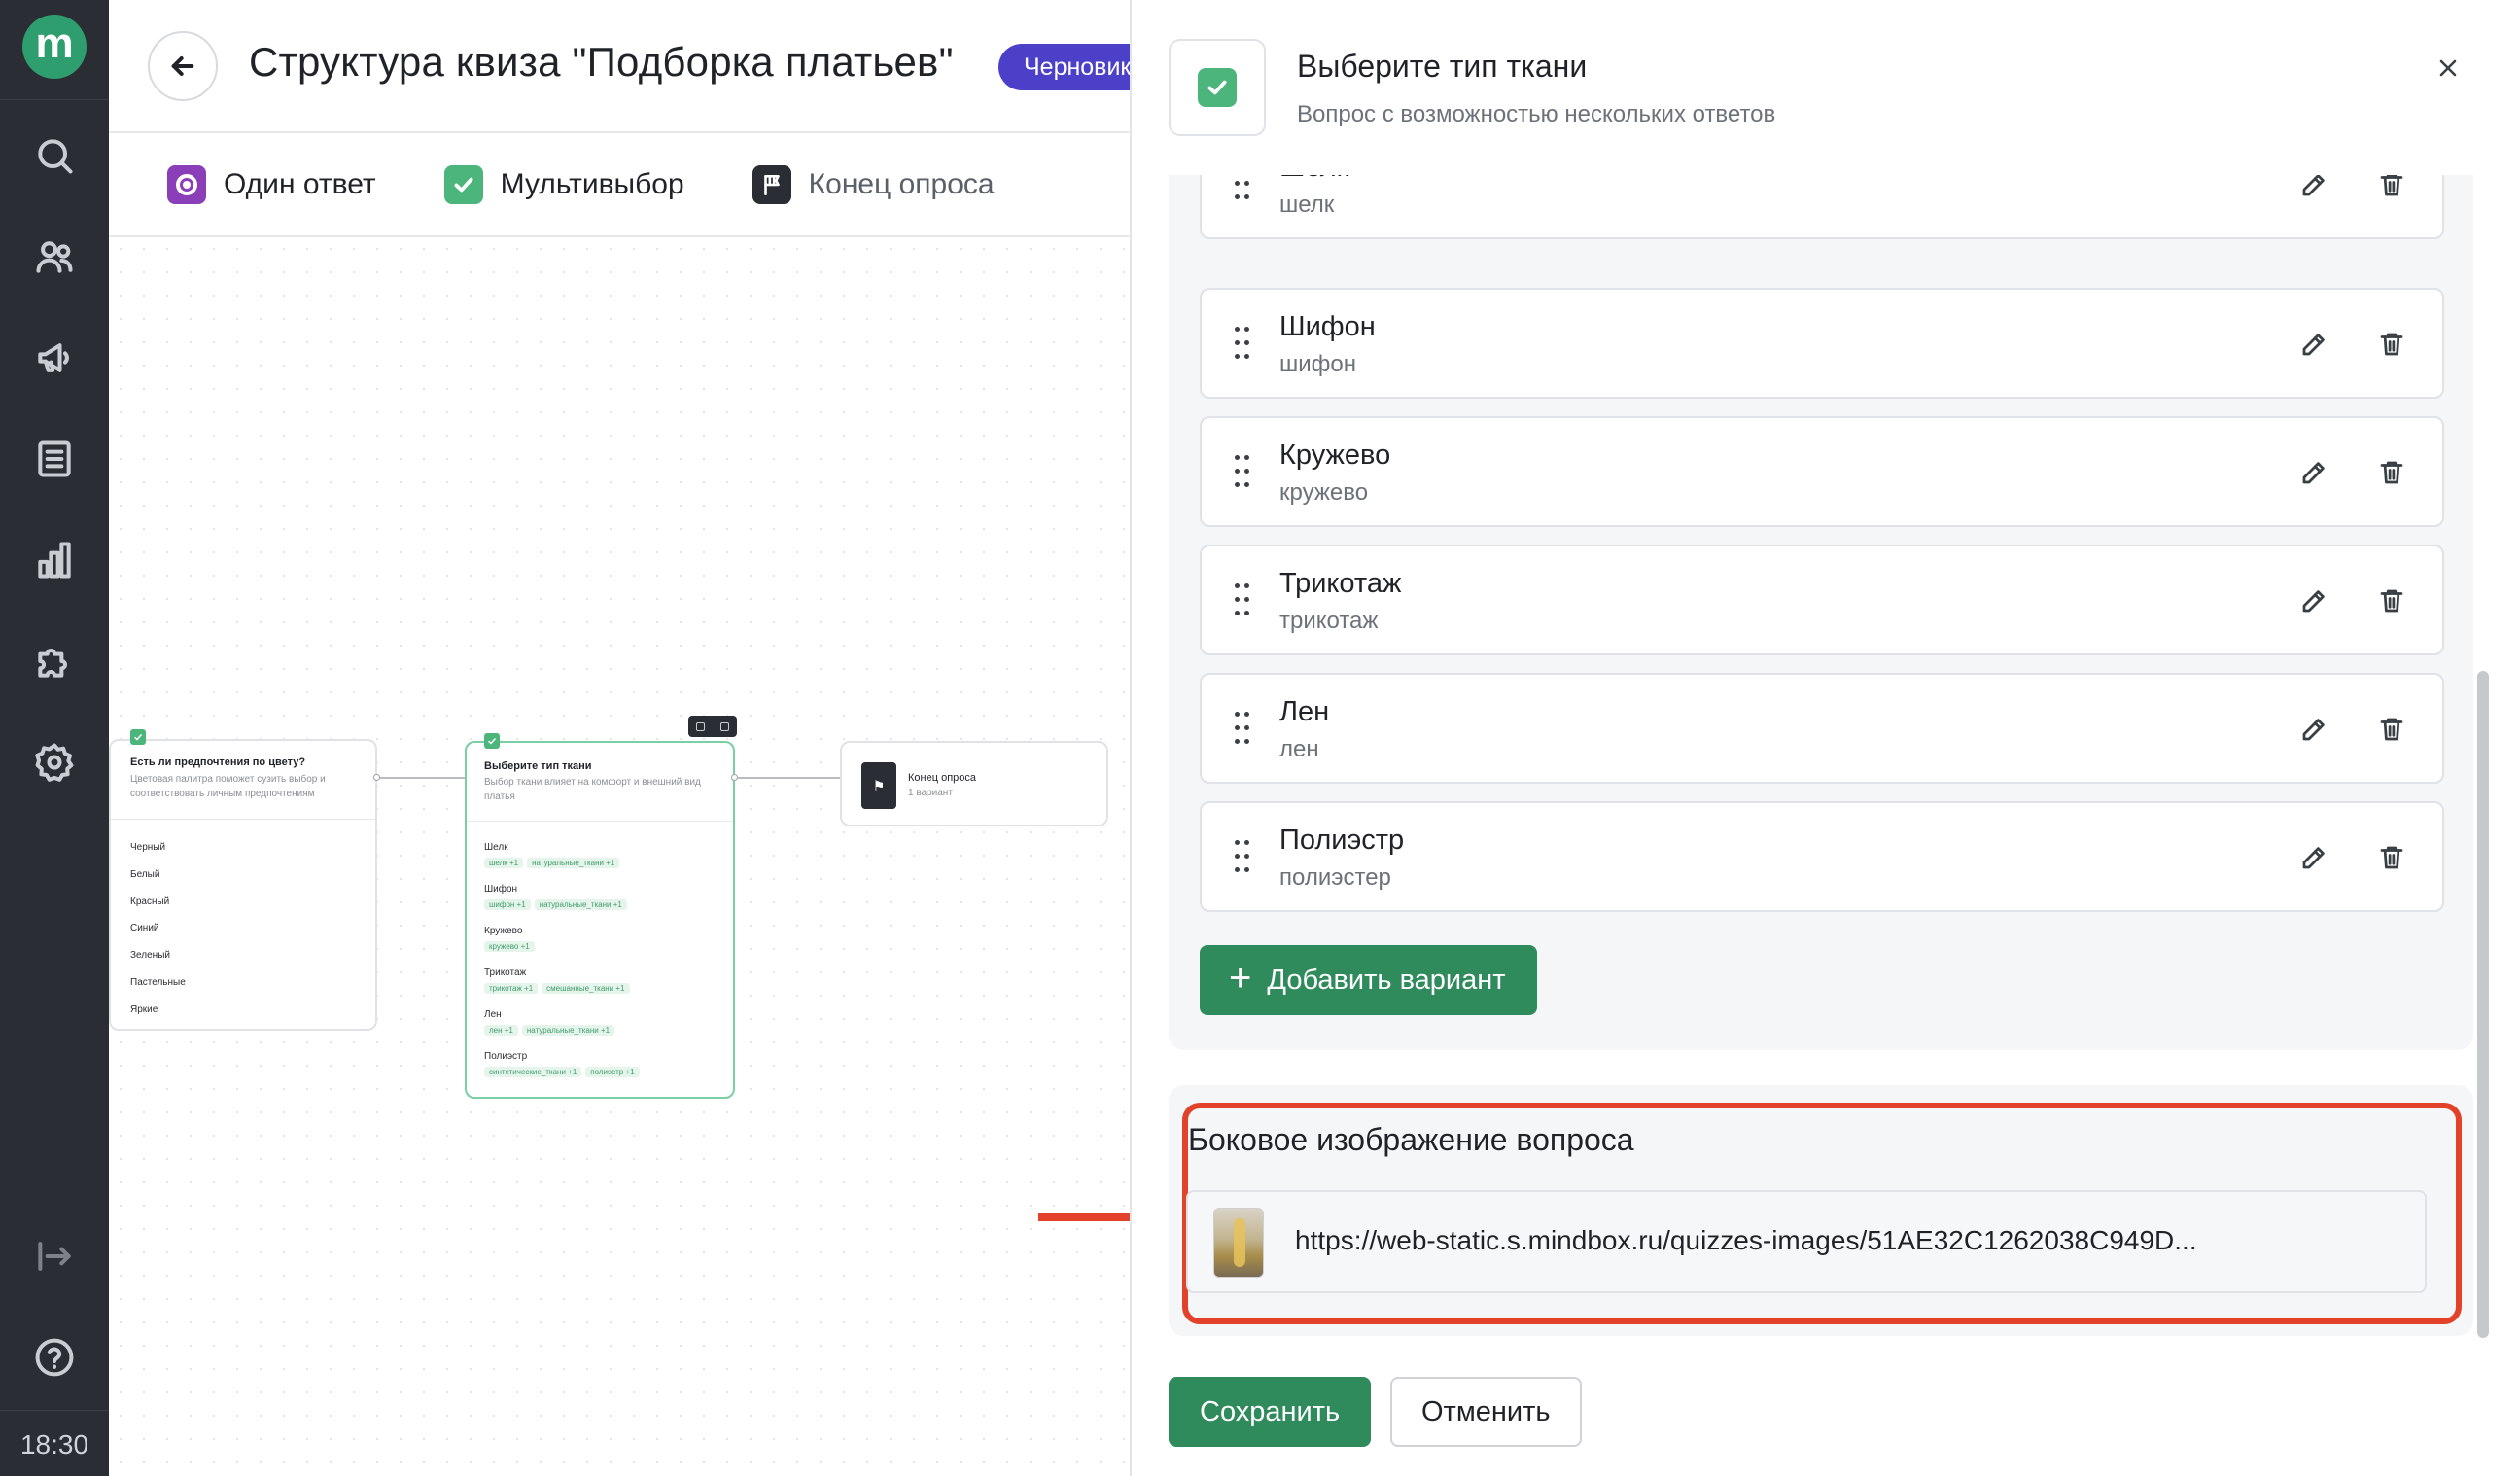 The width and height of the screenshot is (2520, 1476). I want to click on option-card: Лен лен, so click(1822, 728).